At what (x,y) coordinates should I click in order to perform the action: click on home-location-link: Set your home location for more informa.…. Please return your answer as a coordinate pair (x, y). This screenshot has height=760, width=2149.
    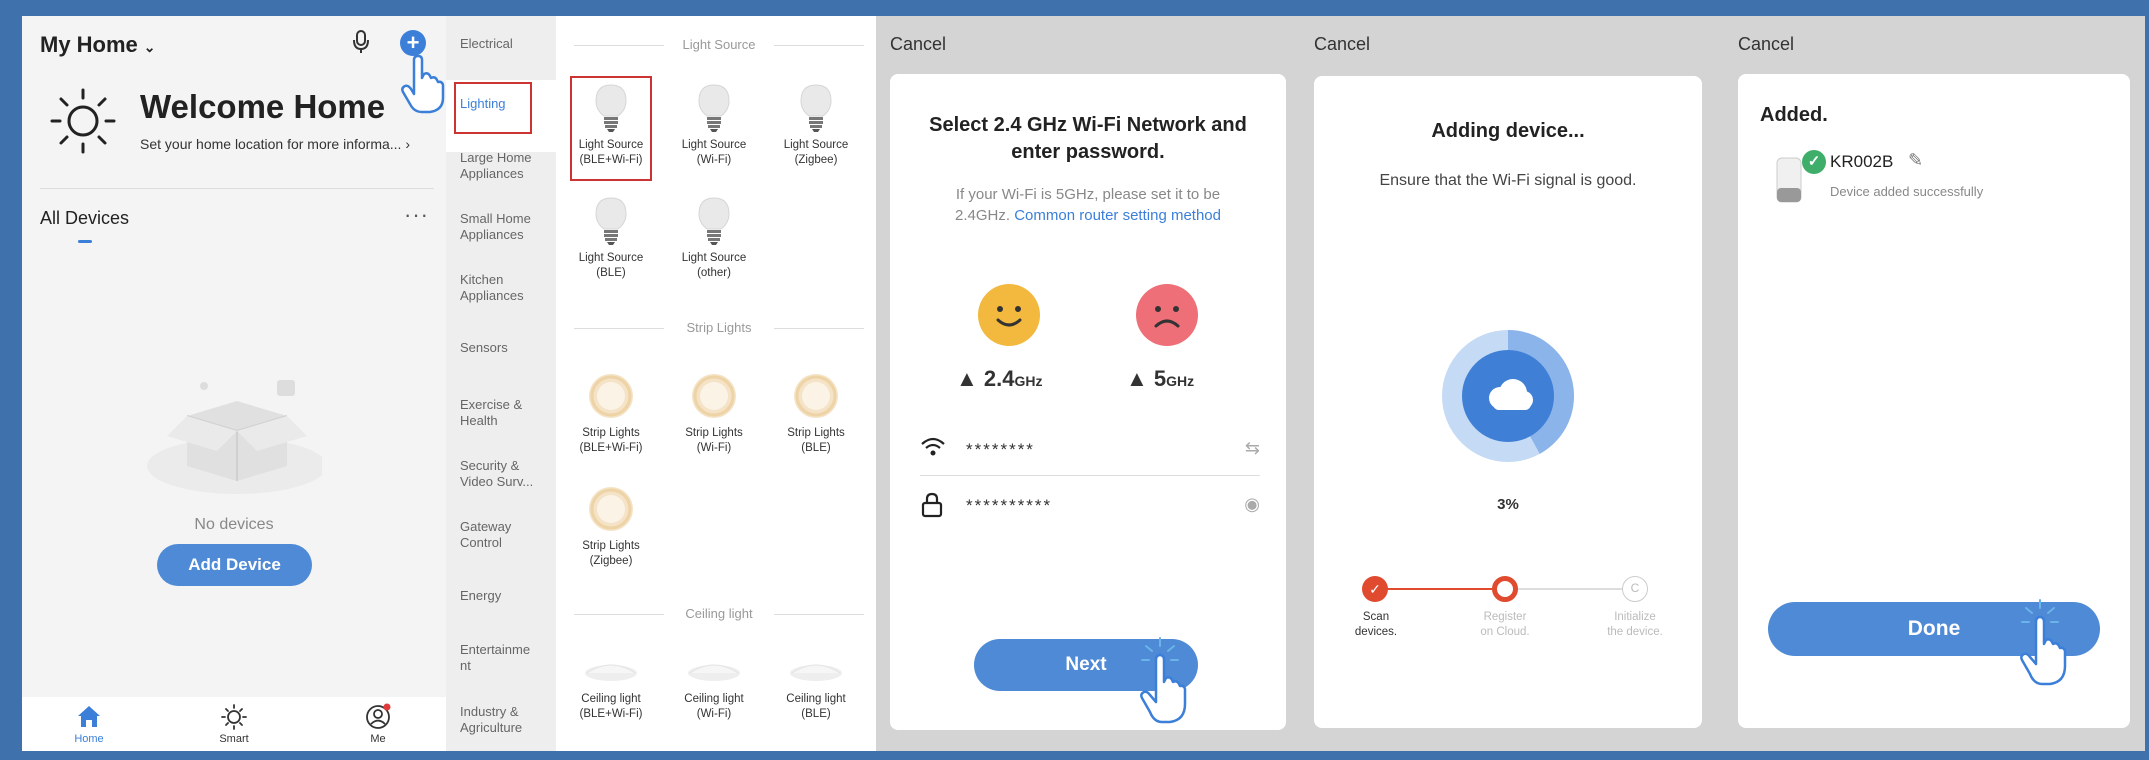
    Looking at the image, I should click on (275, 144).